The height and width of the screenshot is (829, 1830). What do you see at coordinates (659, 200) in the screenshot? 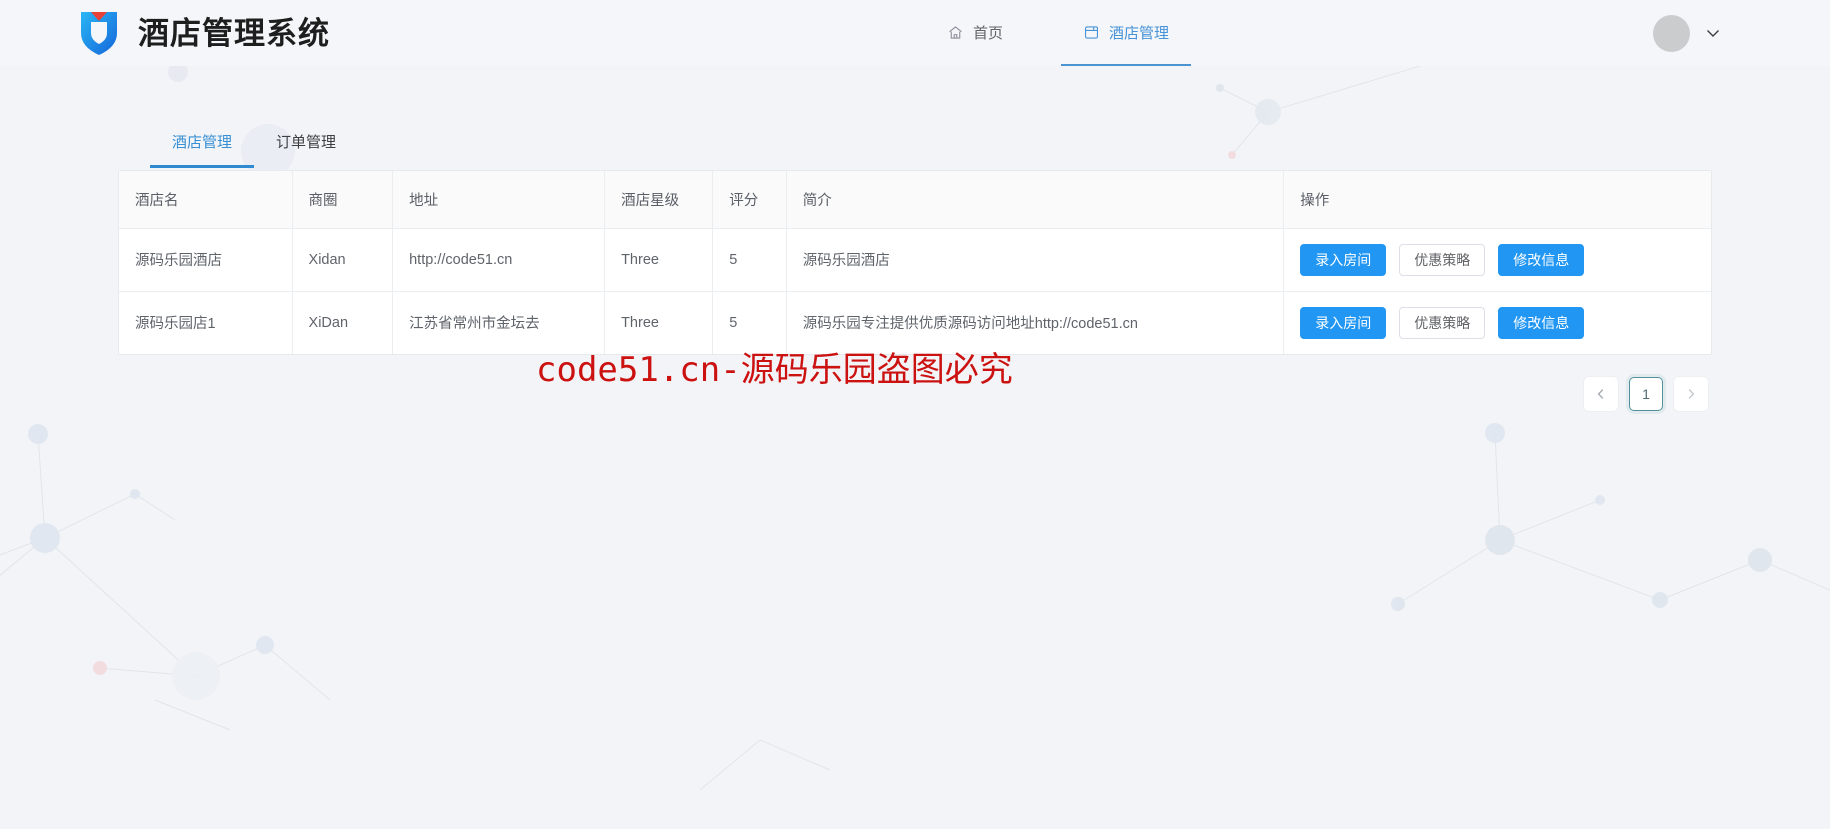
I see `column-header-star-level: 酒店星级` at bounding box center [659, 200].